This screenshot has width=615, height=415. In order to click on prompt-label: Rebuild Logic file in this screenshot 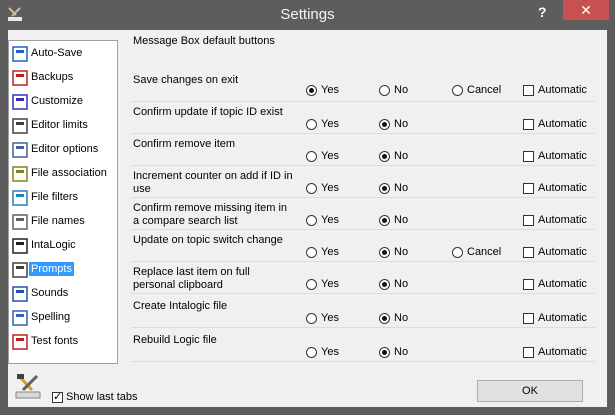, I will do `click(175, 340)`.